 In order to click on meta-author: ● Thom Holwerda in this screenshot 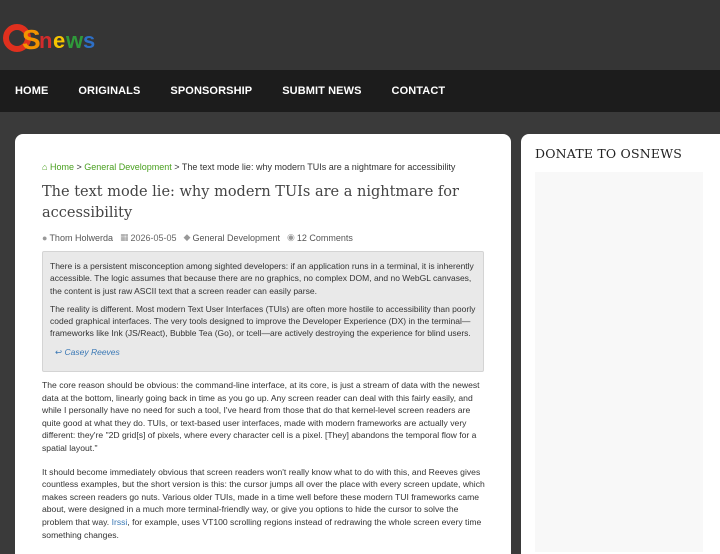, I will do `click(77, 238)`.